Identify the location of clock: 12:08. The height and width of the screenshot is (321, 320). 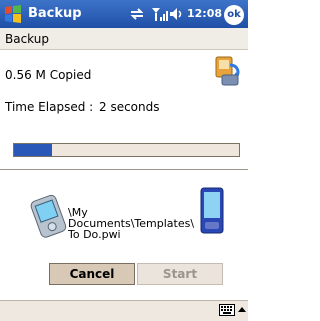
(204, 13).